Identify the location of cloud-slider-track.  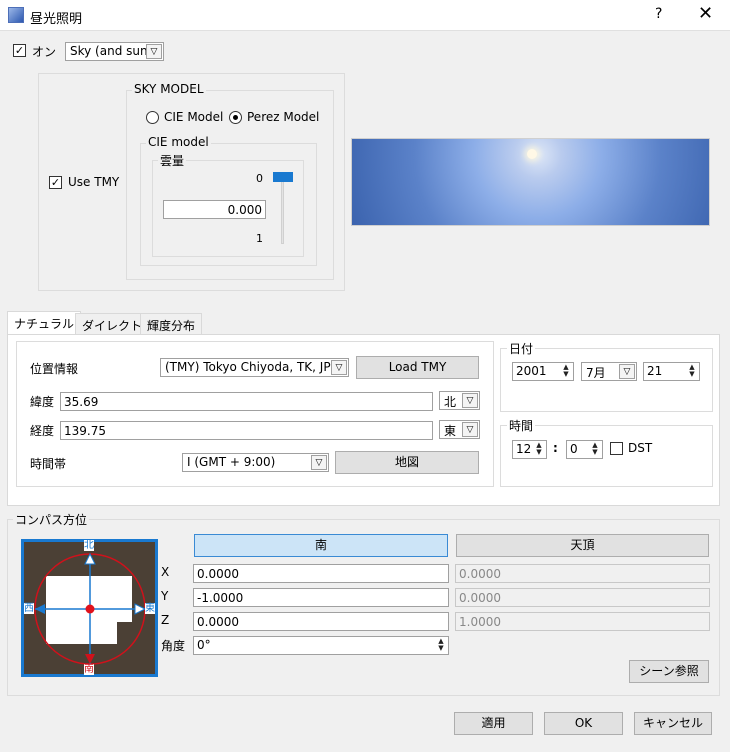
(282, 211).